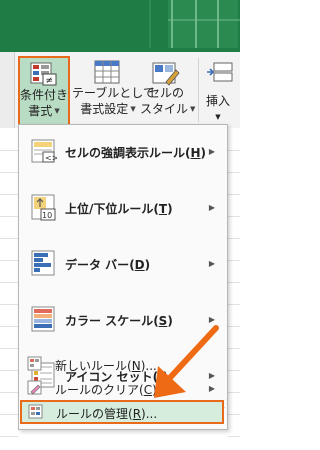 The height and width of the screenshot is (450, 320). I want to click on sheet-row-area-right, so click(234, 289).